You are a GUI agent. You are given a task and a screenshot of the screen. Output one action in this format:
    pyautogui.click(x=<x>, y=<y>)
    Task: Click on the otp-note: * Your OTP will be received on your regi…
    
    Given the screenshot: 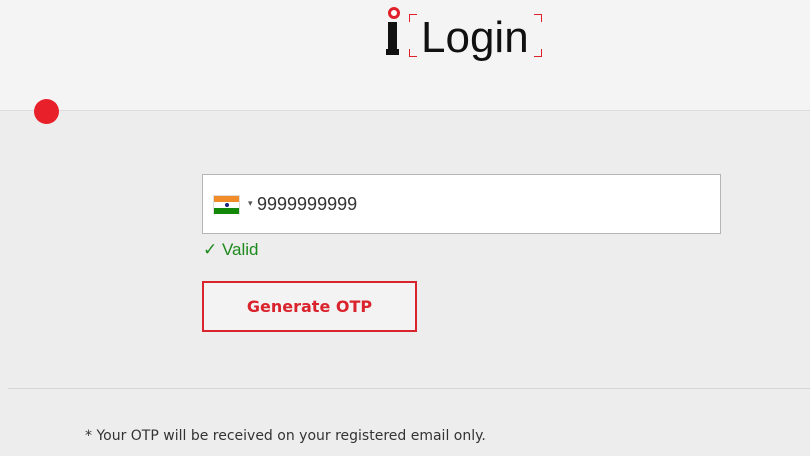 What is the action you would take?
    pyautogui.click(x=285, y=436)
    